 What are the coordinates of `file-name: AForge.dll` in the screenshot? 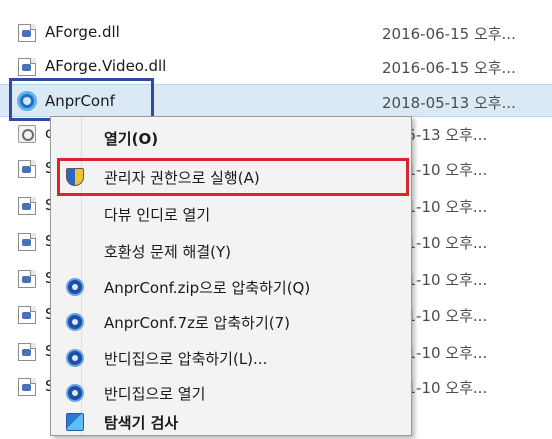 It's located at (82, 32).